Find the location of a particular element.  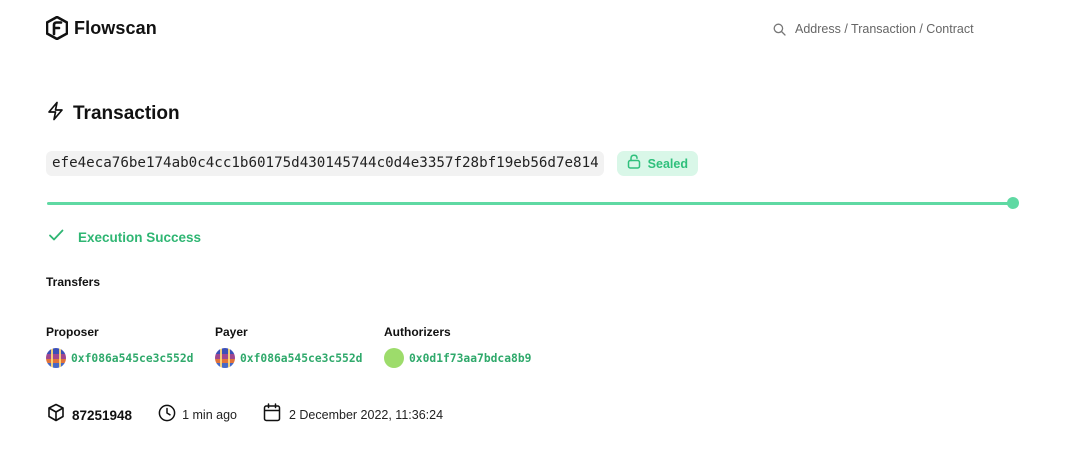

payer-block: Payer 0xf086a545ce3c552d is located at coordinates (288, 346).